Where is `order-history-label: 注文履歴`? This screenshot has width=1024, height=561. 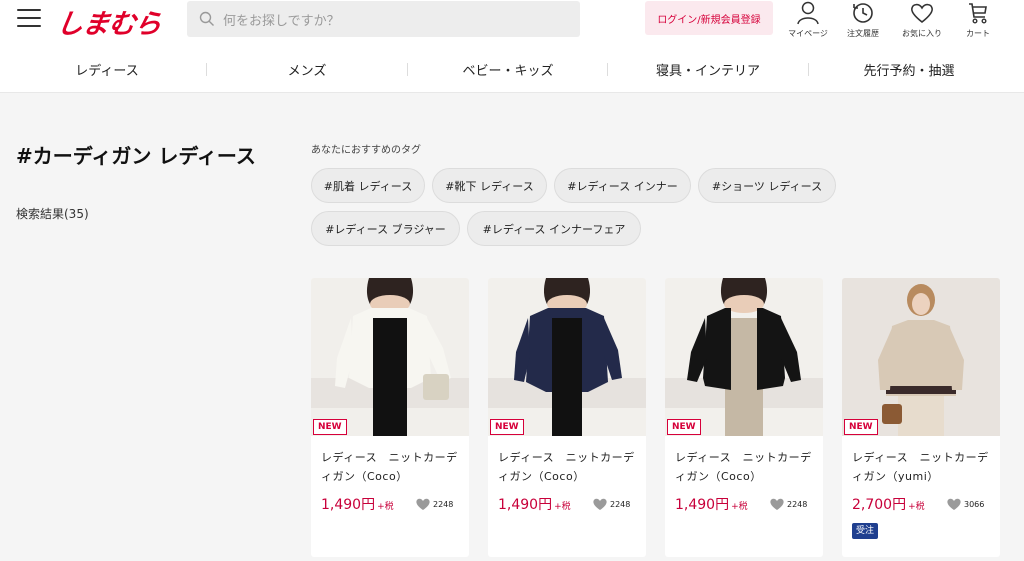 order-history-label: 注文履歴 is located at coordinates (863, 33).